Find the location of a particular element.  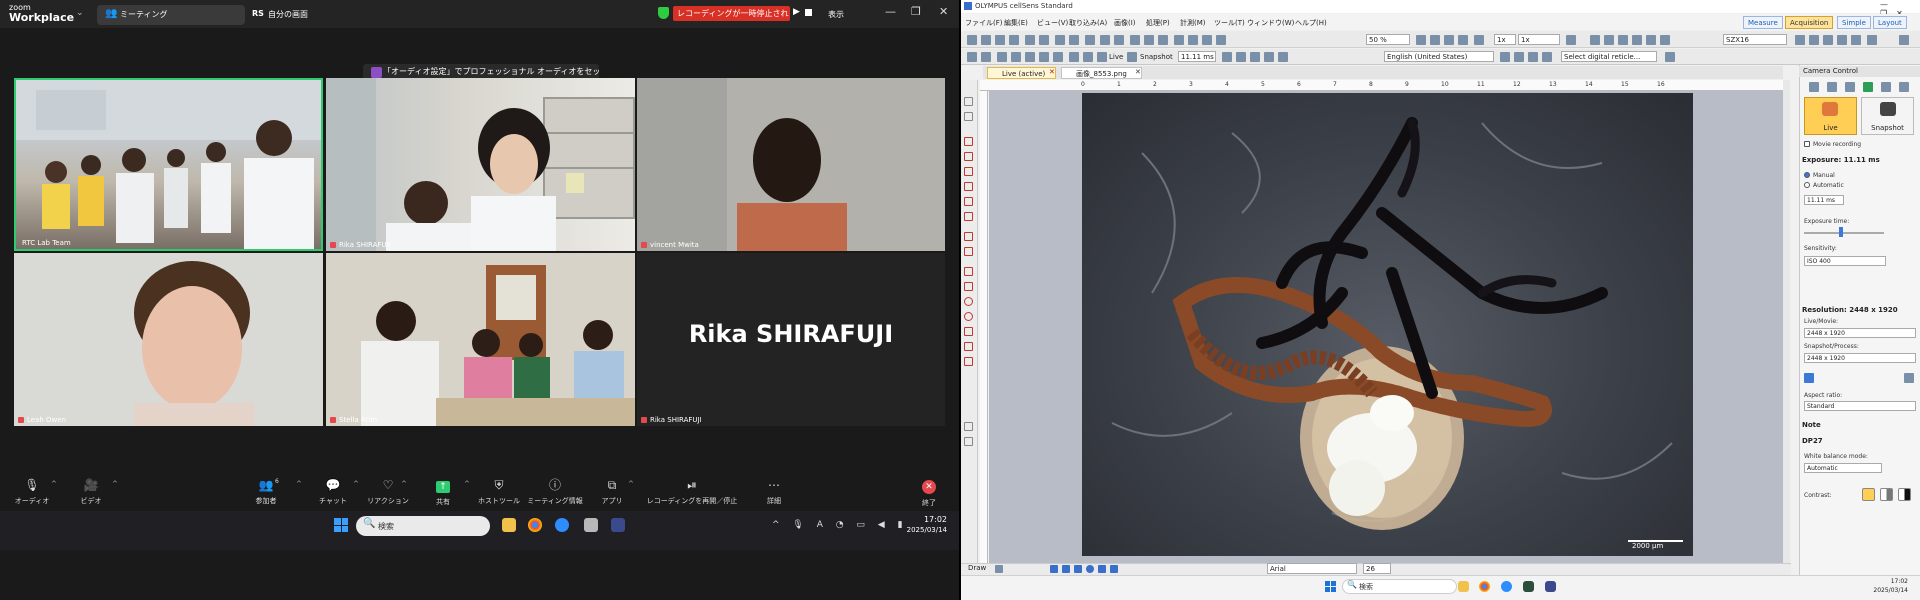

ellipse-draw-icon is located at coordinates (1090, 569).